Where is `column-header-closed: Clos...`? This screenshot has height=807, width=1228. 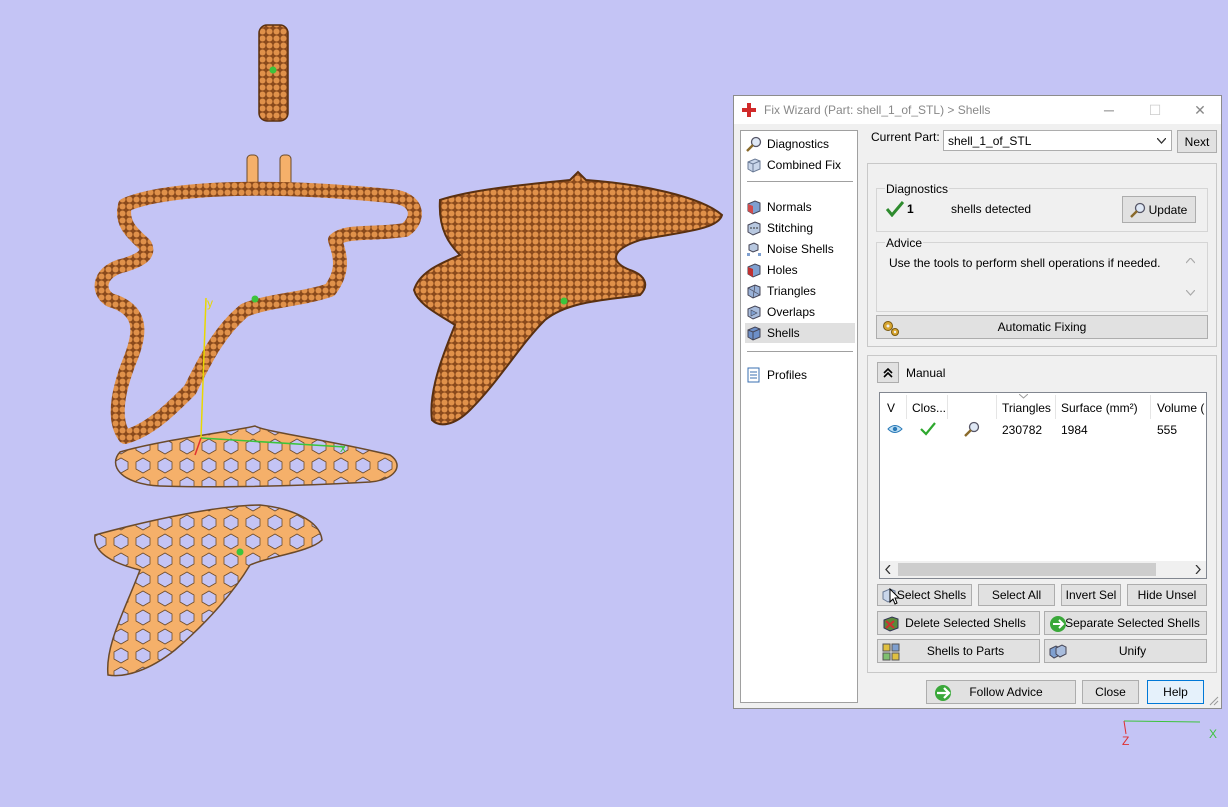
column-header-closed: Clos... is located at coordinates (929, 408).